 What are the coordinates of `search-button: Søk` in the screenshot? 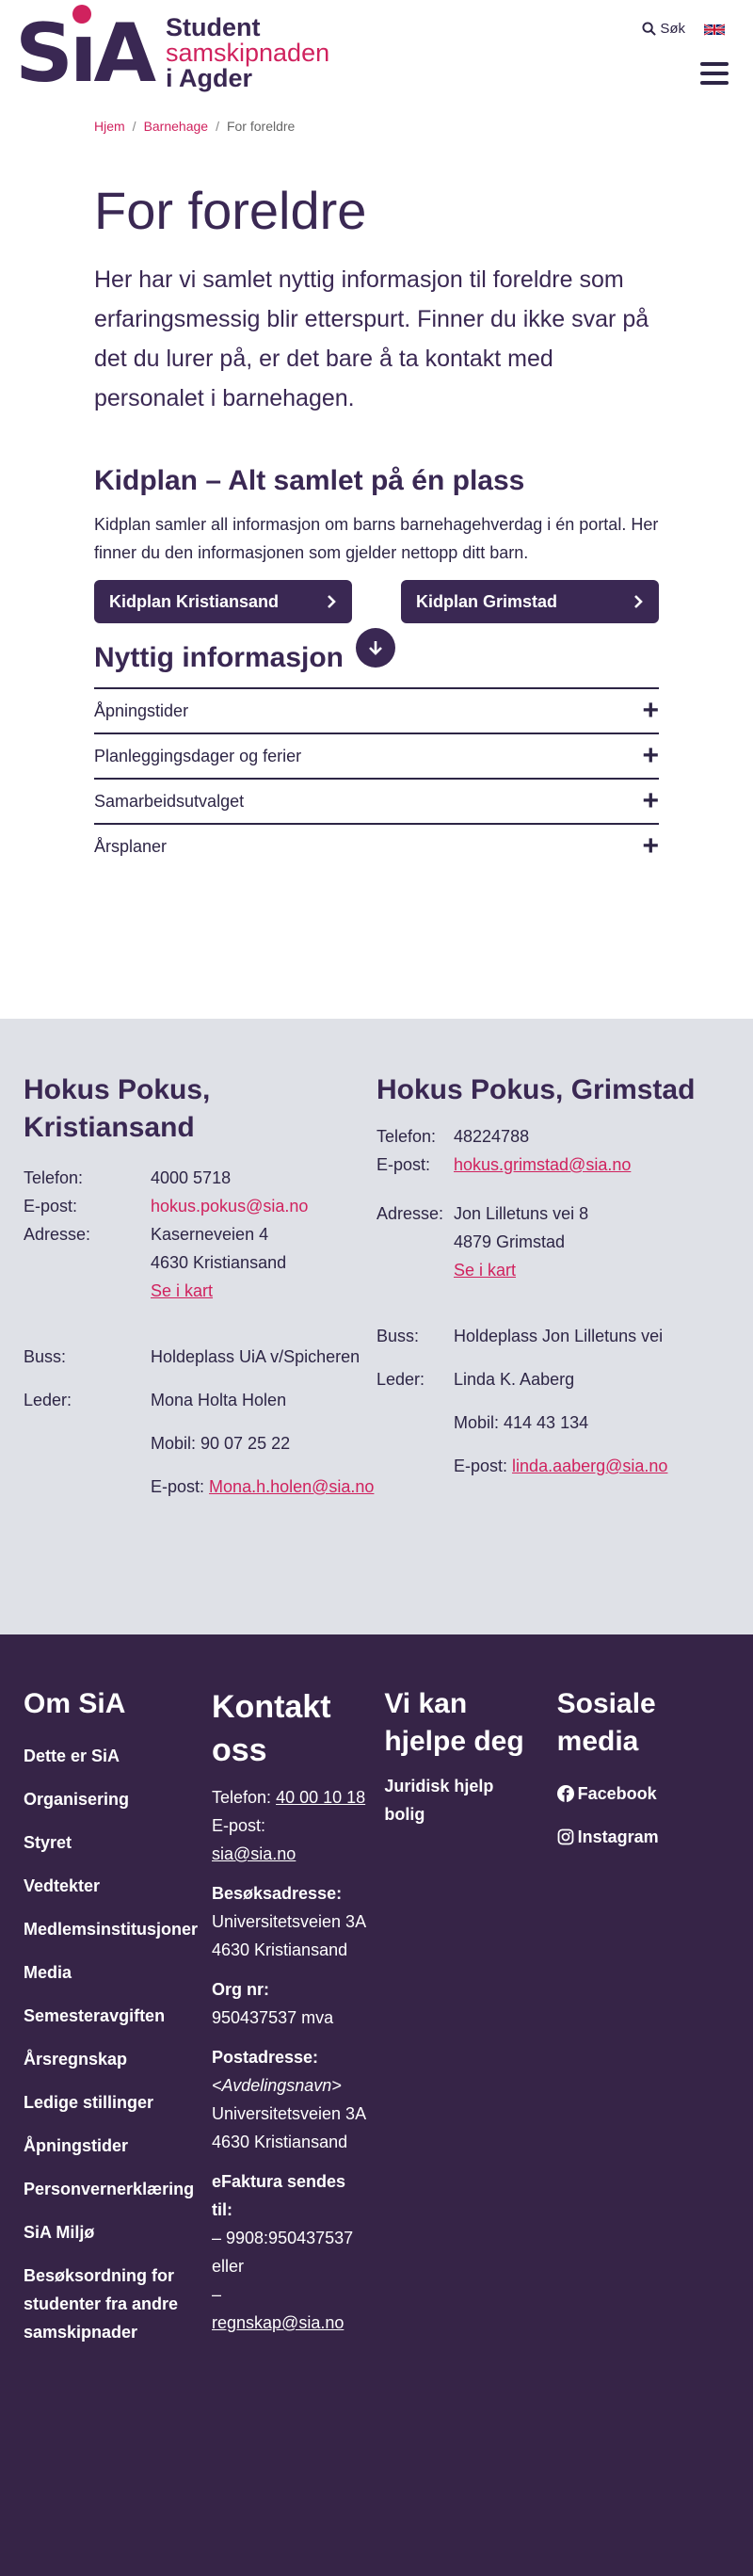 It's located at (663, 29).